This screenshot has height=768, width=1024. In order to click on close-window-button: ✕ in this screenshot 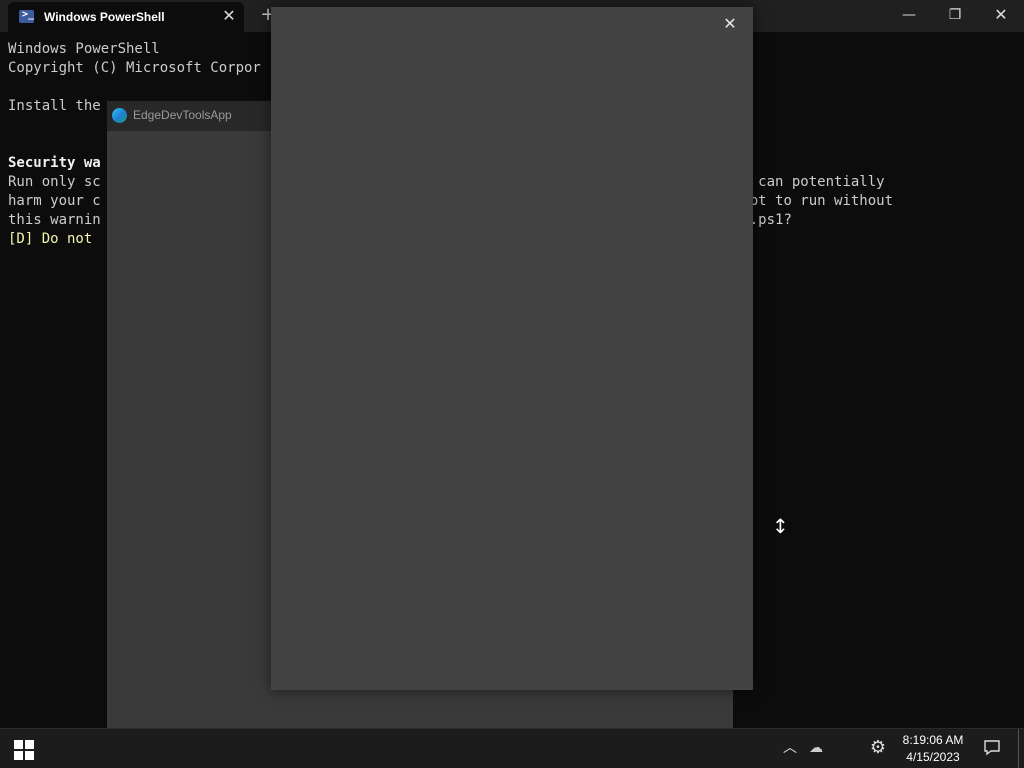, I will do `click(1001, 16)`.